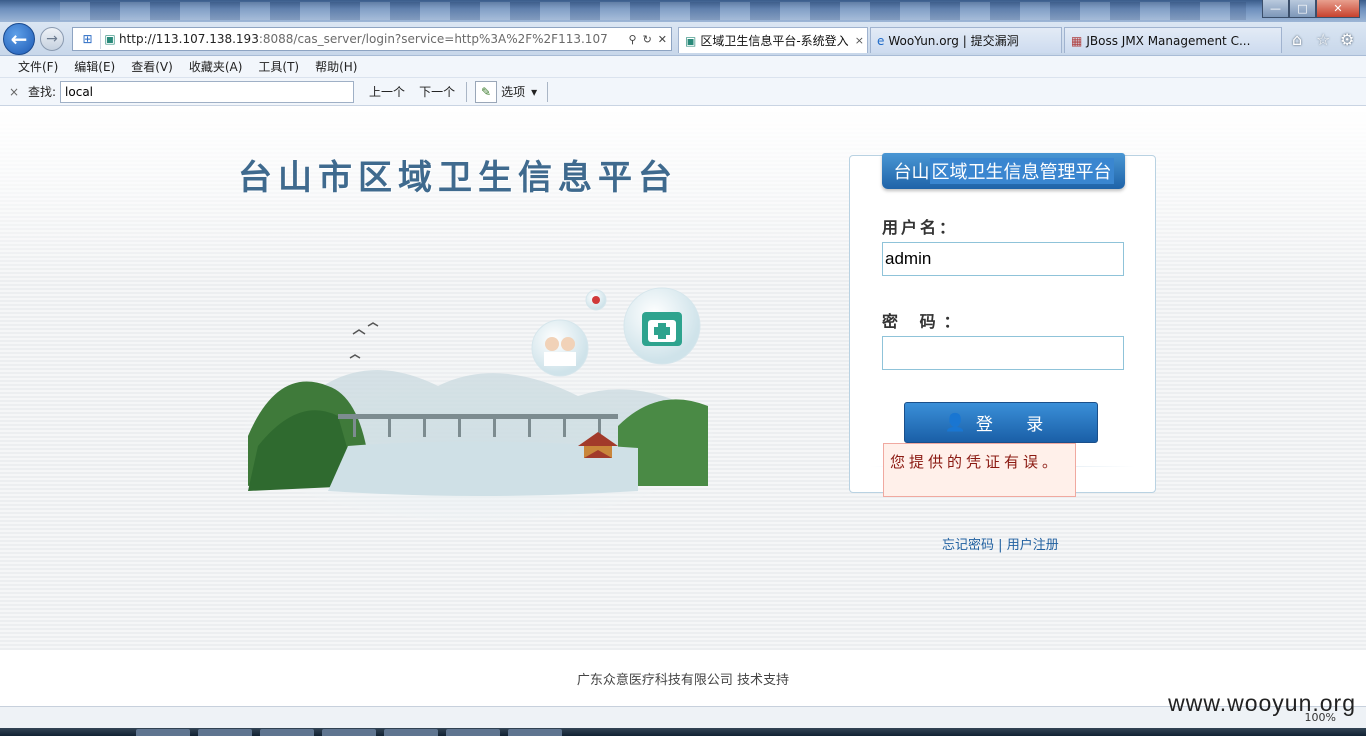 The width and height of the screenshot is (1366, 736). What do you see at coordinates (88, 39) in the screenshot?
I see `compat-view-icon: ⊞` at bounding box center [88, 39].